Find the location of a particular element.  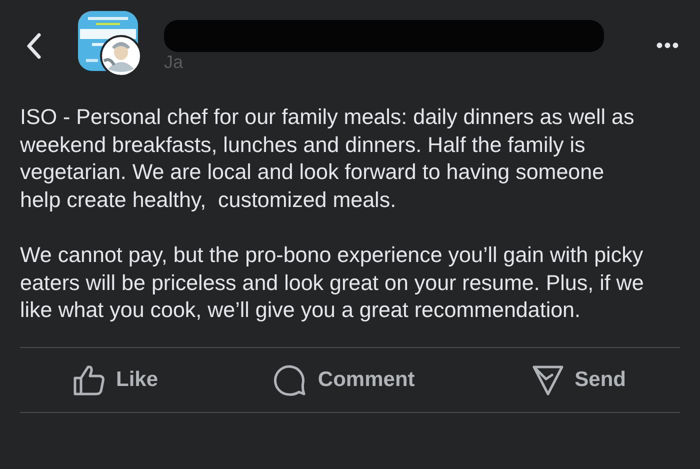

more-button: ••• is located at coordinates (668, 46).